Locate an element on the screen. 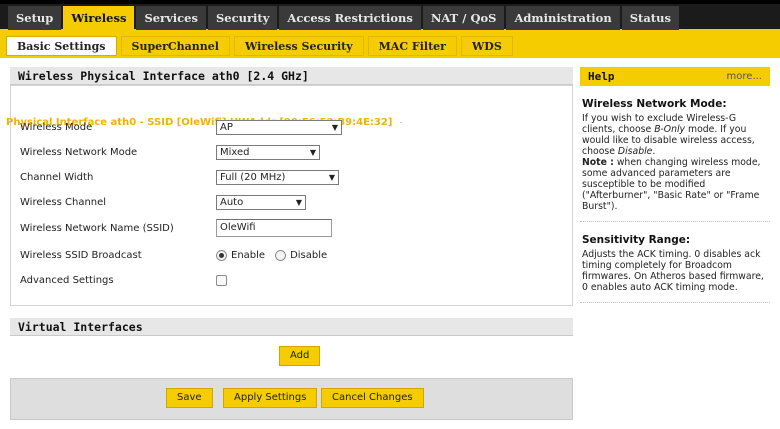  advanced-settings-row: Advanced Settings is located at coordinates (123, 280).